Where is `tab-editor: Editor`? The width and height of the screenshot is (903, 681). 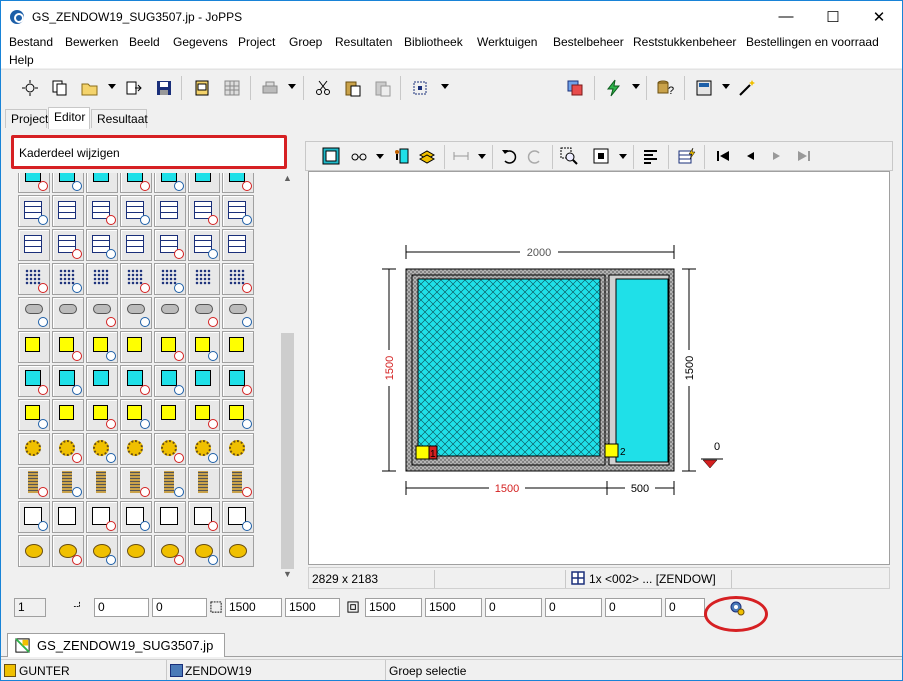
tab-editor: Editor is located at coordinates (69, 118).